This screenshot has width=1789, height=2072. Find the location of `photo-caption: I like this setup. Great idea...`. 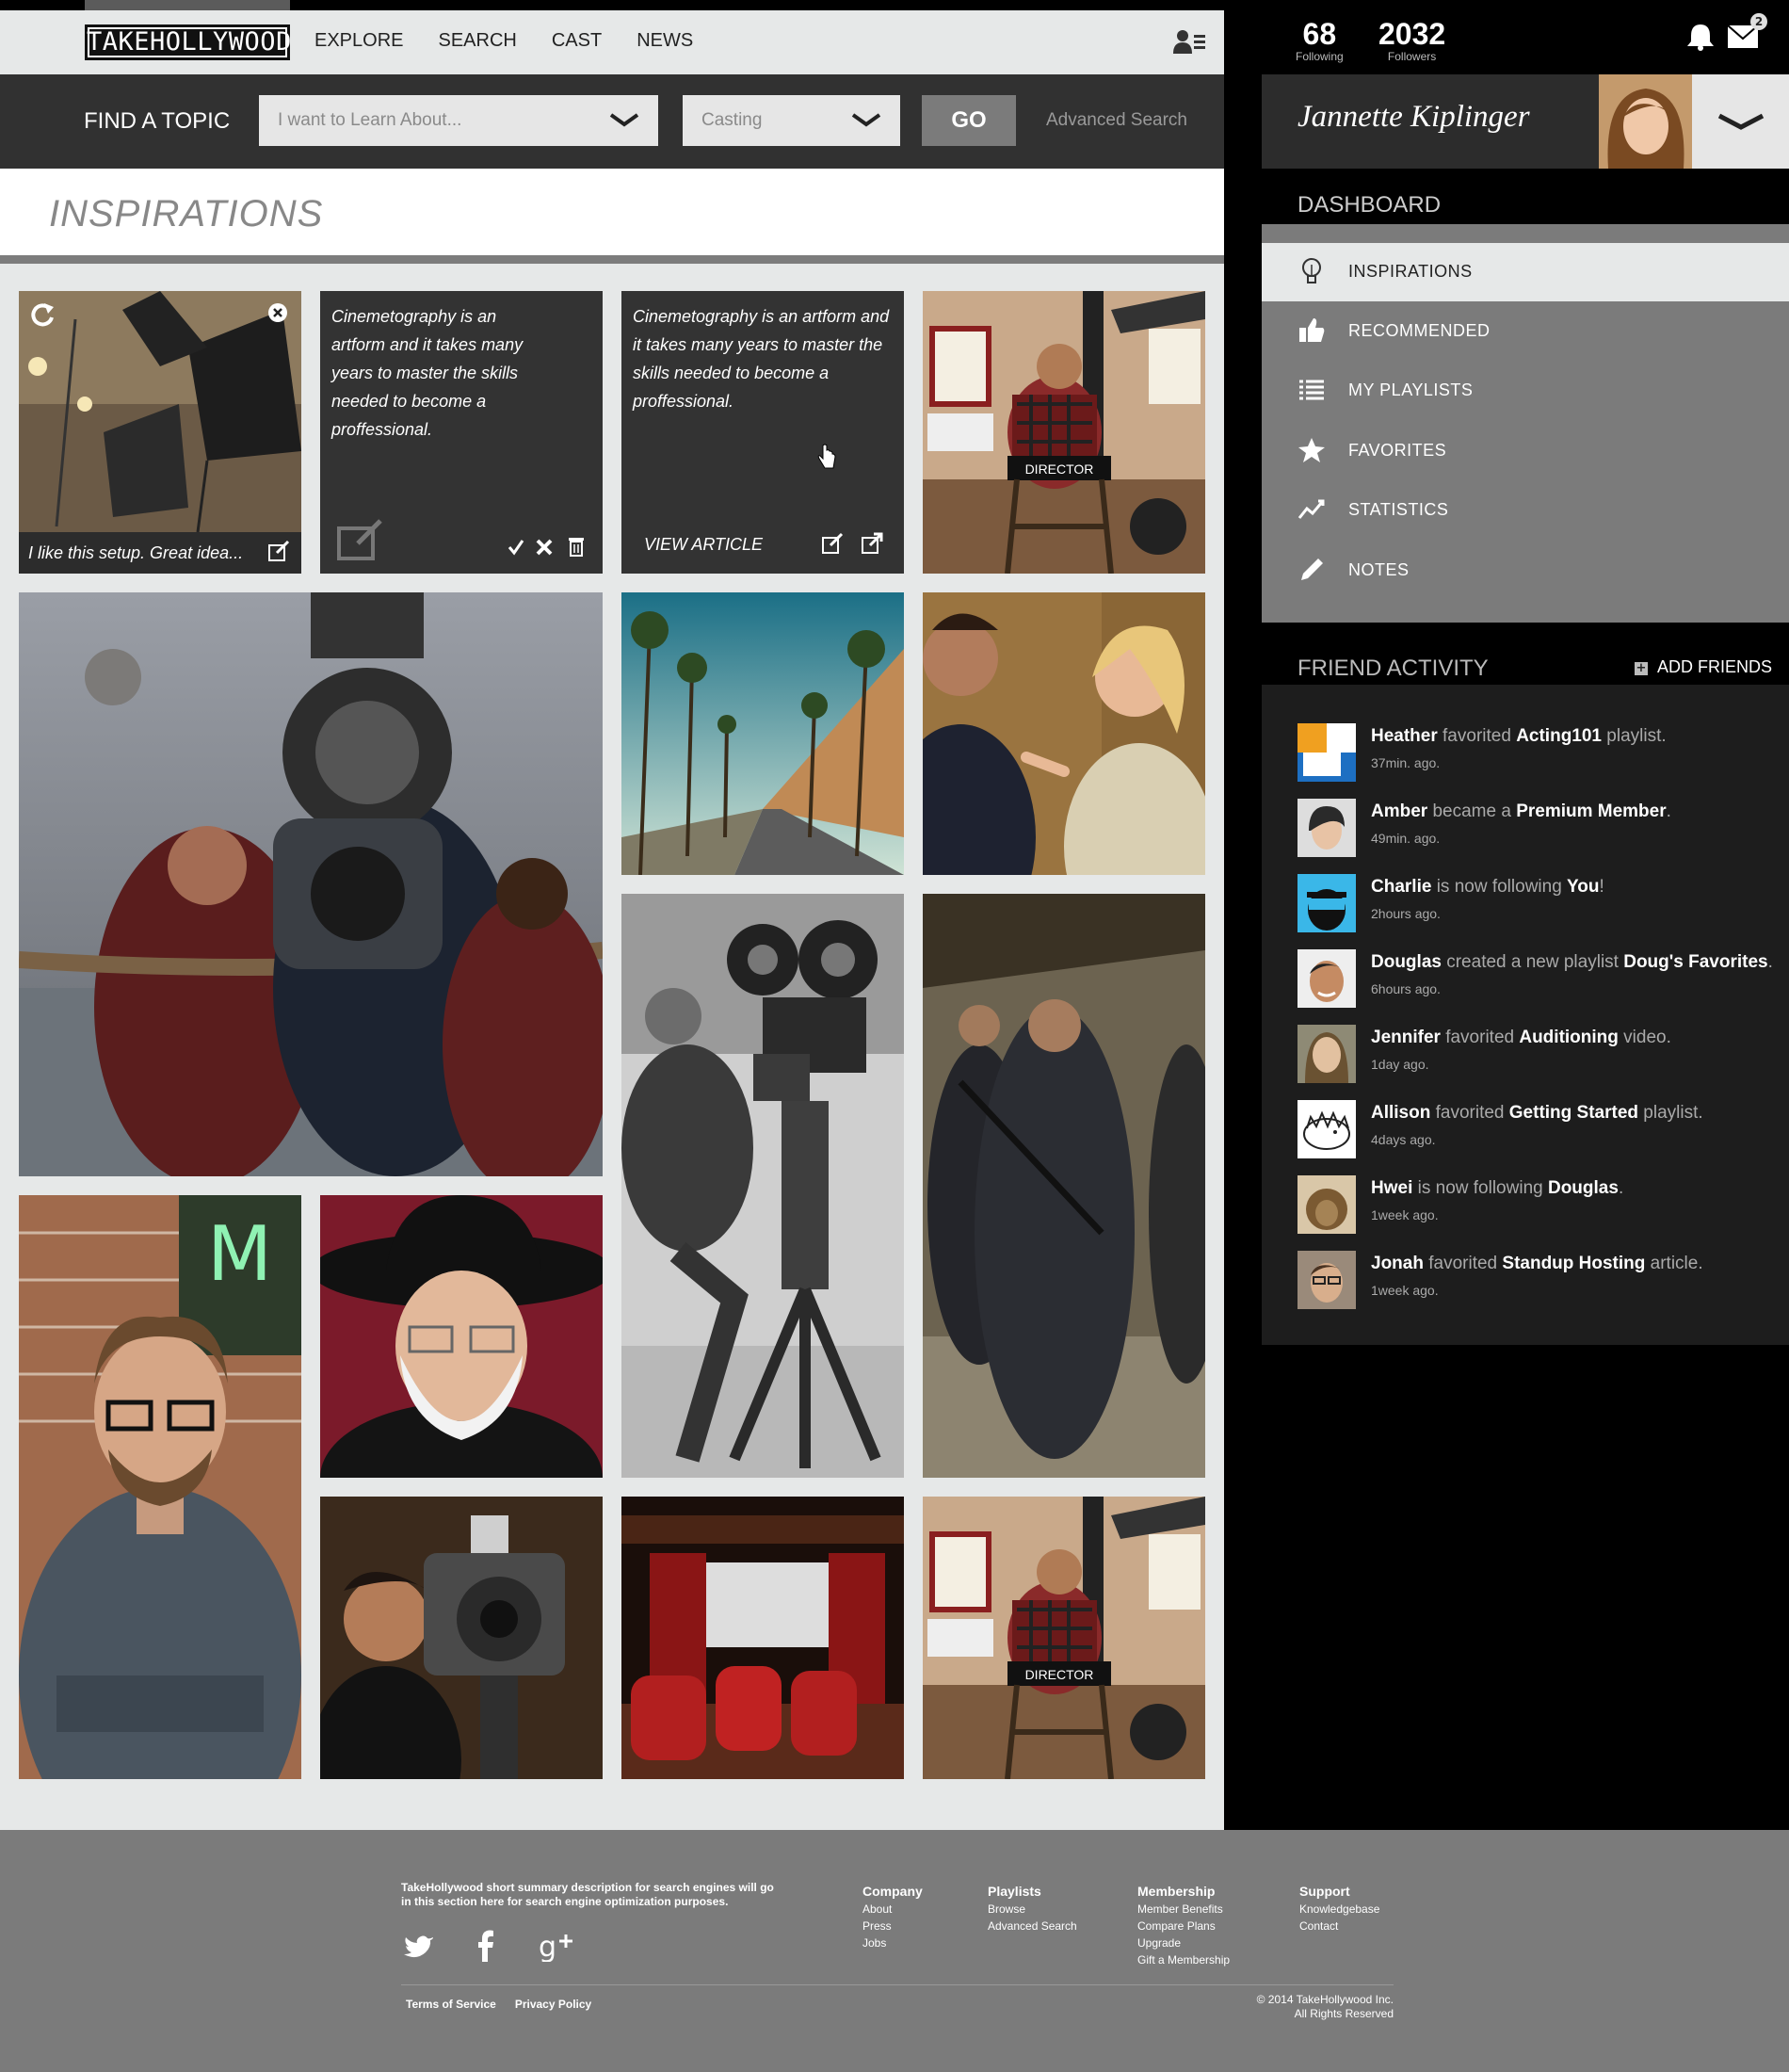

photo-caption: I like this setup. Great idea... is located at coordinates (160, 553).